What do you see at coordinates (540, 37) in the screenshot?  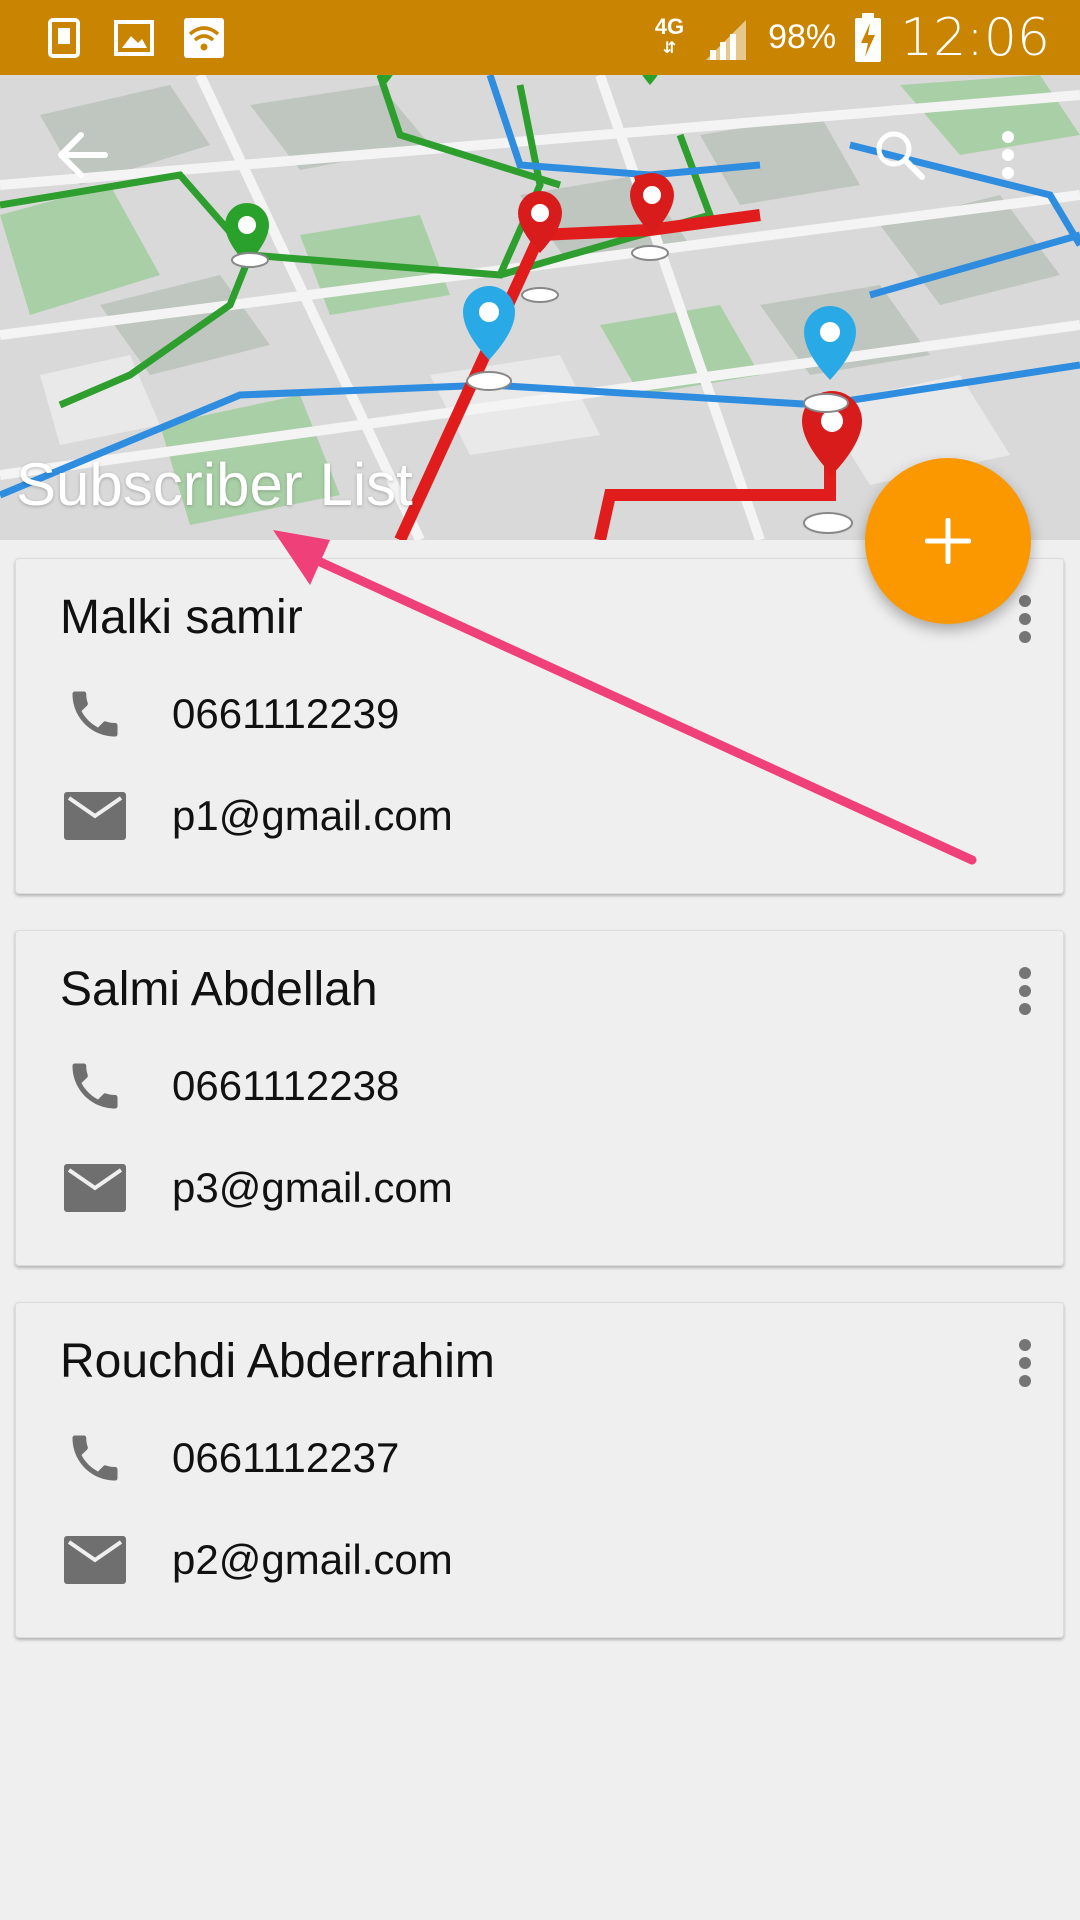 I see `status-bar: 4G ⇵ 98% 12:06` at bounding box center [540, 37].